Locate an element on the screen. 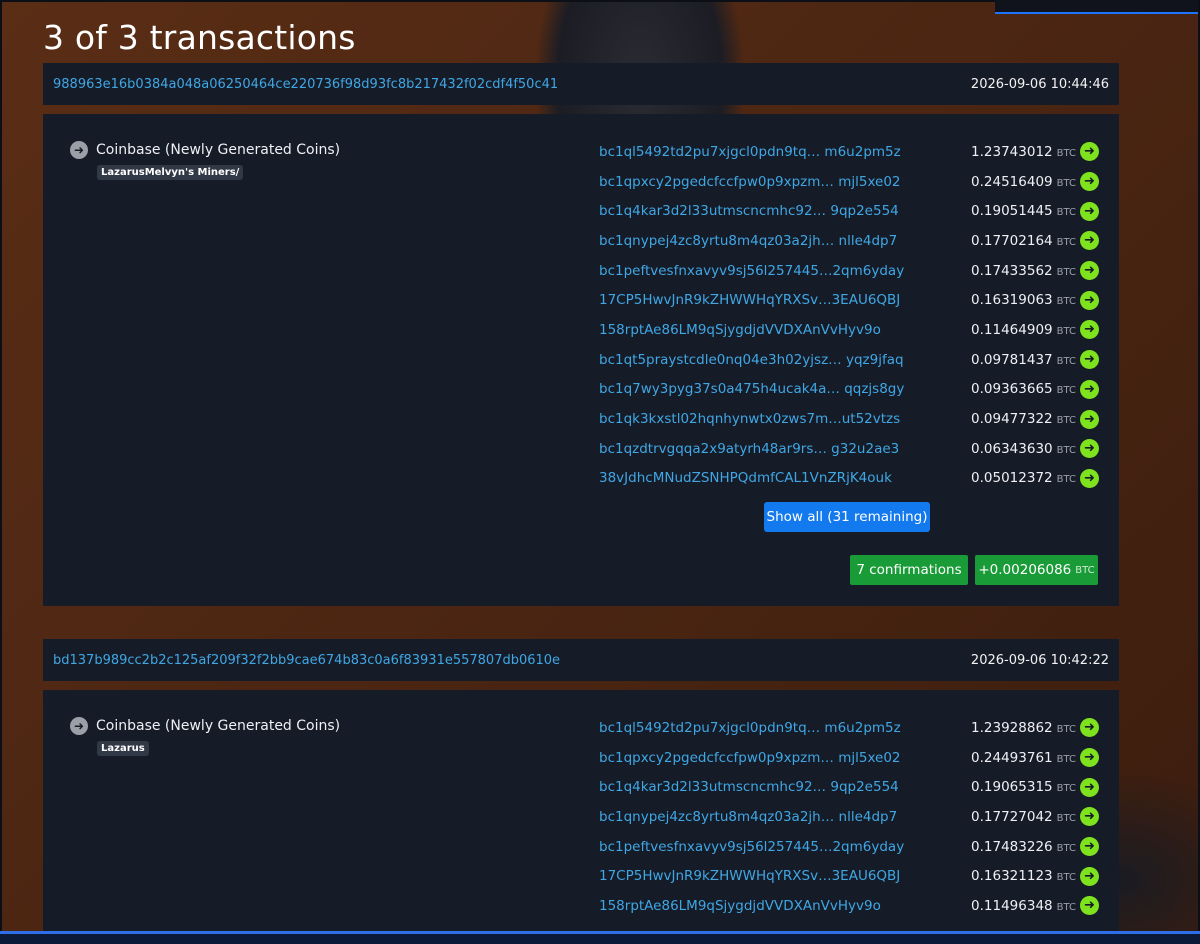  output-amount: 0.17433562 BTC is located at coordinates (1023, 270).